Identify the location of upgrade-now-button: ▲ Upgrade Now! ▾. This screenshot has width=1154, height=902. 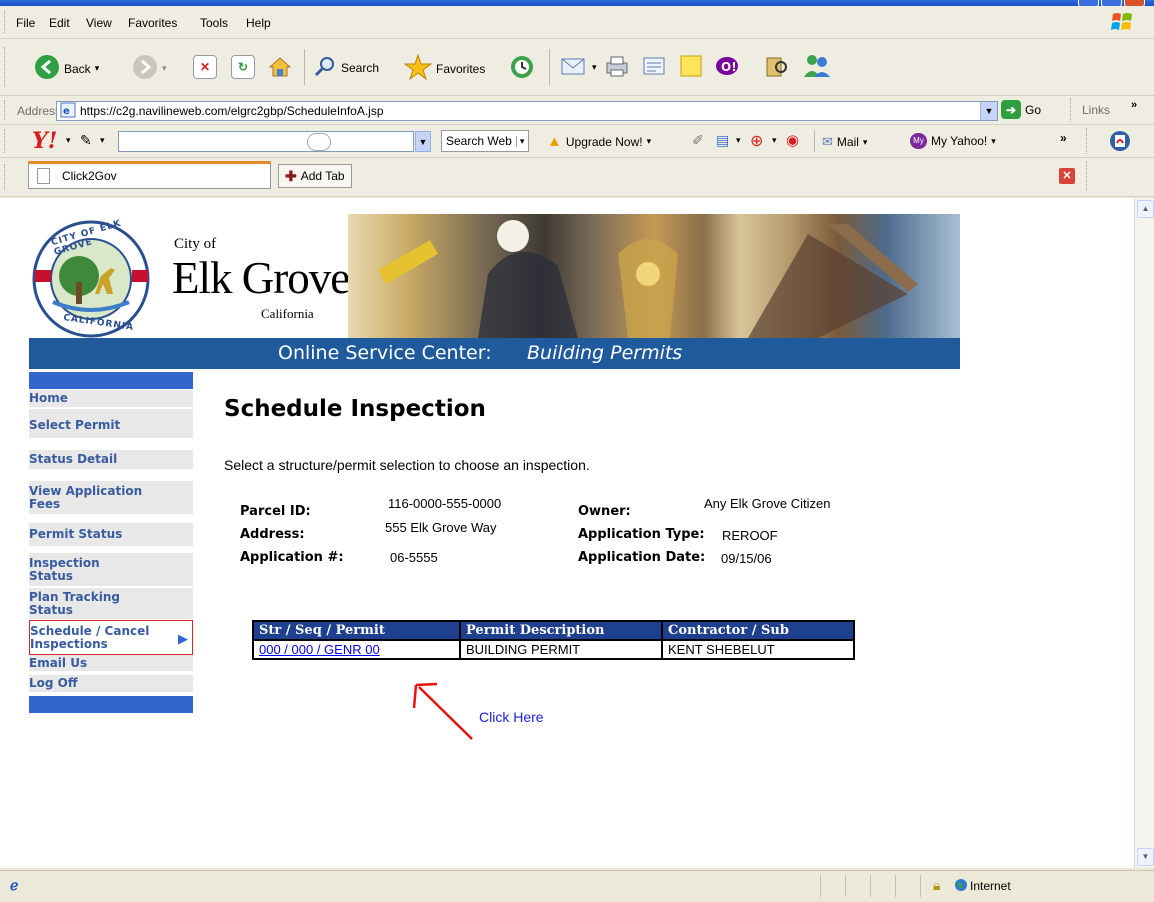
(599, 141).